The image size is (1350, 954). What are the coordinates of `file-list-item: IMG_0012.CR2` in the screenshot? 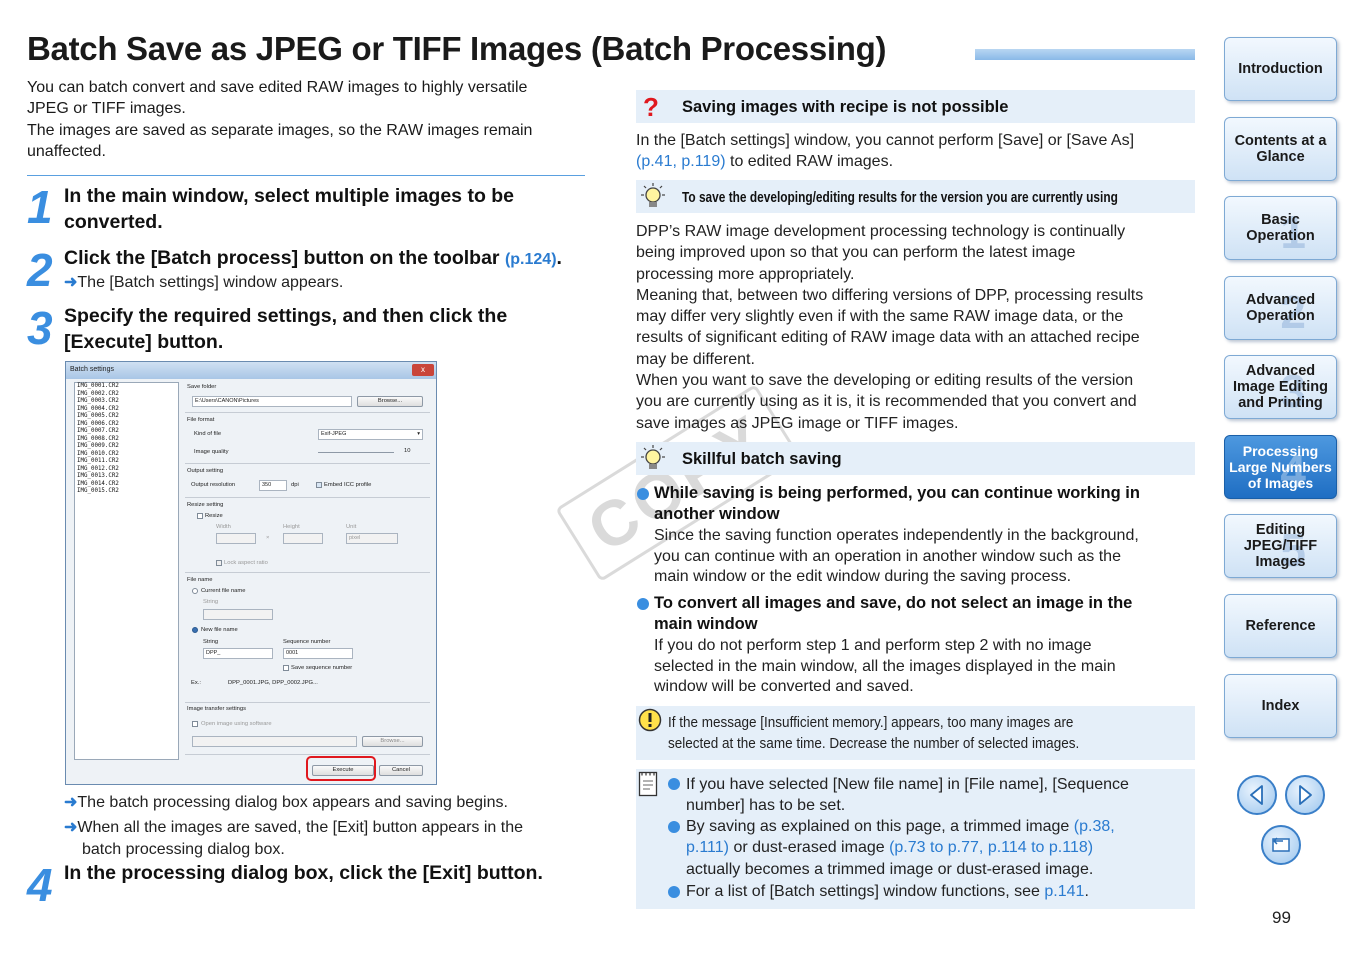 It's located at (126, 470).